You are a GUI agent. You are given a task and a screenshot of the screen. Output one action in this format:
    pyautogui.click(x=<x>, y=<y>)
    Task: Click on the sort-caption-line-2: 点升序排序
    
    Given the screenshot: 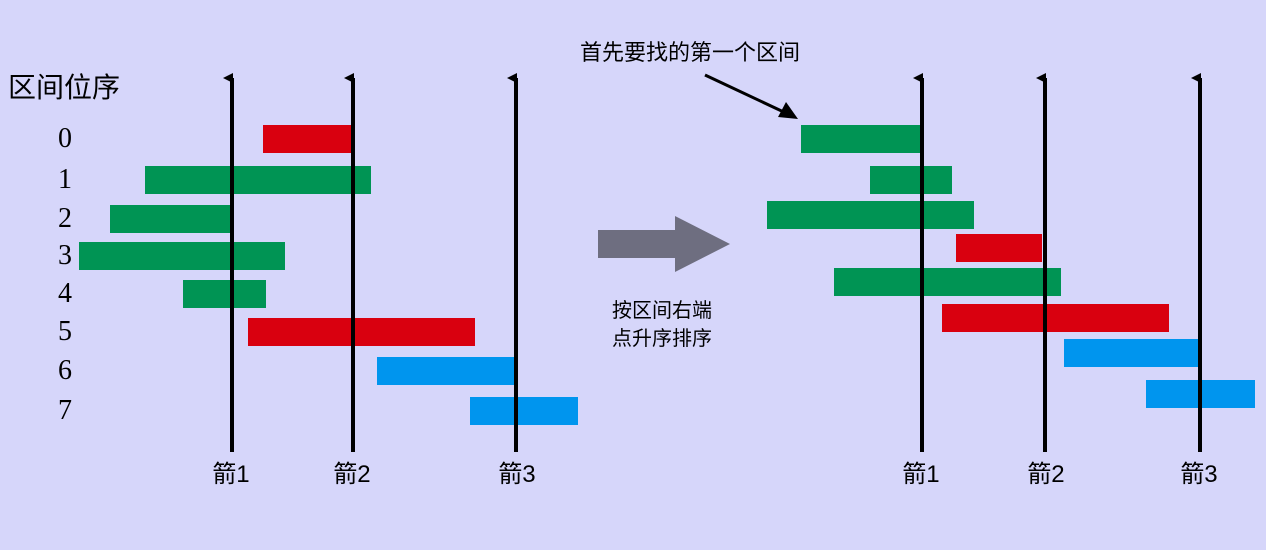 What is the action you would take?
    pyautogui.click(x=662, y=338)
    